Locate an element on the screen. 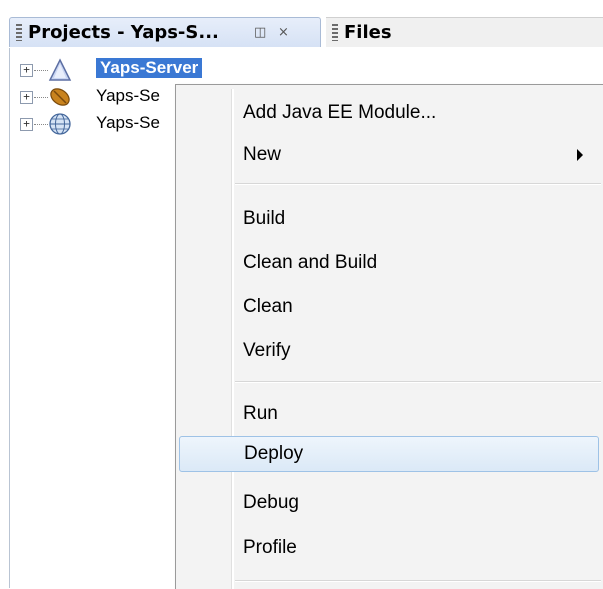  tab-files-label: Files is located at coordinates (368, 32).